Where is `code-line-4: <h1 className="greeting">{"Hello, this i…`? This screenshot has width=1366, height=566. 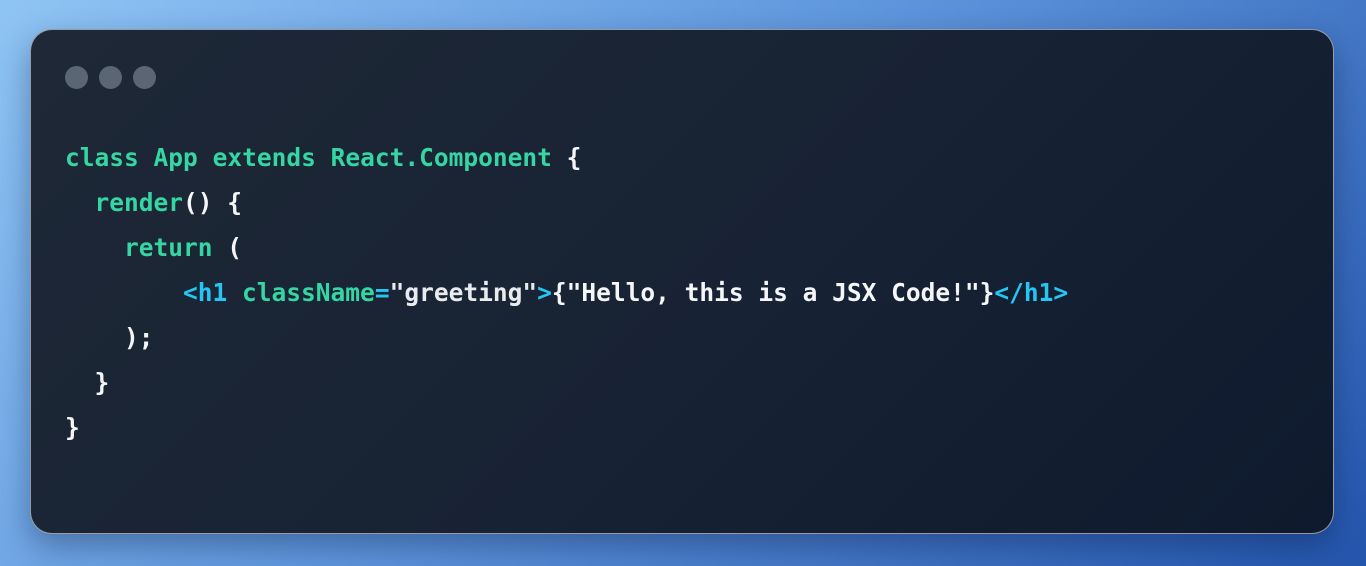
code-line-4: <h1 className="greeting">{"Hello, this i… is located at coordinates (566, 292).